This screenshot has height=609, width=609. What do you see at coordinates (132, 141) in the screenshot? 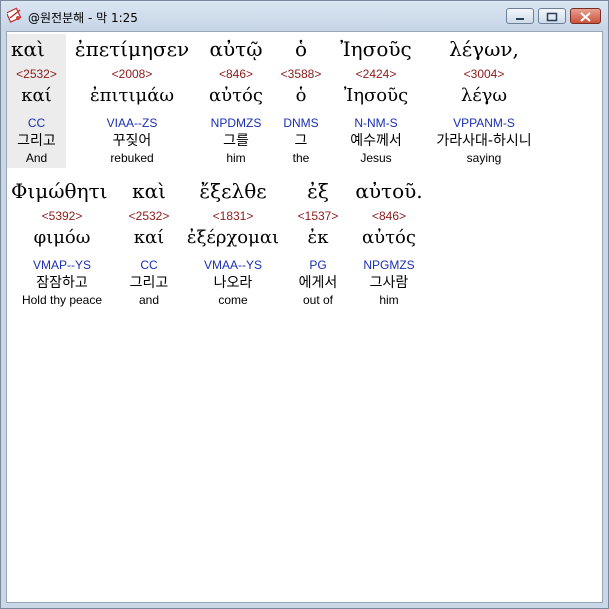
I see `korean-gloss: 꾸짖어` at bounding box center [132, 141].